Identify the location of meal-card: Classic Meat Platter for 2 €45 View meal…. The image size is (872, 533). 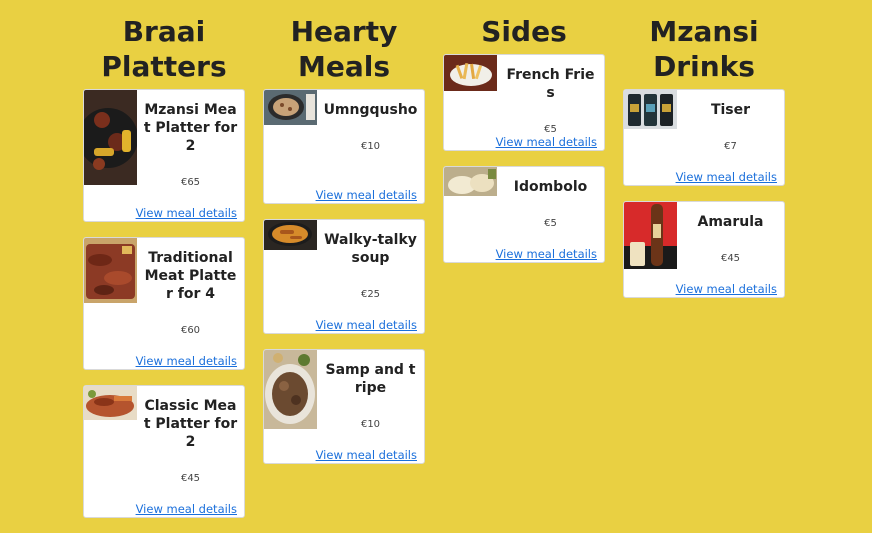
(164, 451).